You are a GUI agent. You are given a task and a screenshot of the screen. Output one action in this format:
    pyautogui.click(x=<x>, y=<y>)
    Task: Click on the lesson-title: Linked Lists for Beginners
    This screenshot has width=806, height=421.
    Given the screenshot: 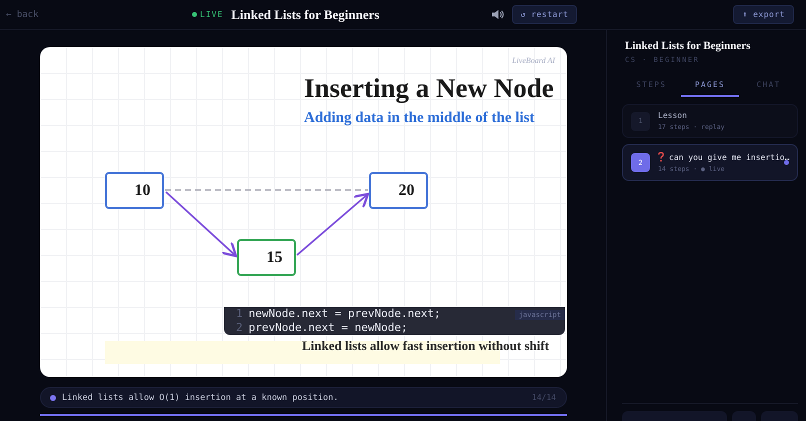 What is the action you would take?
    pyautogui.click(x=305, y=14)
    